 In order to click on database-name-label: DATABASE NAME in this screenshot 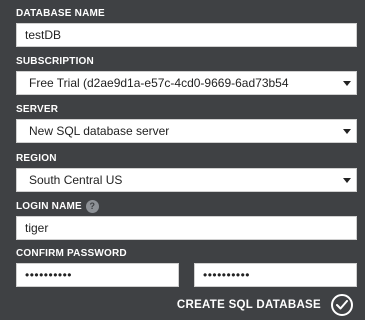, I will do `click(60, 13)`.